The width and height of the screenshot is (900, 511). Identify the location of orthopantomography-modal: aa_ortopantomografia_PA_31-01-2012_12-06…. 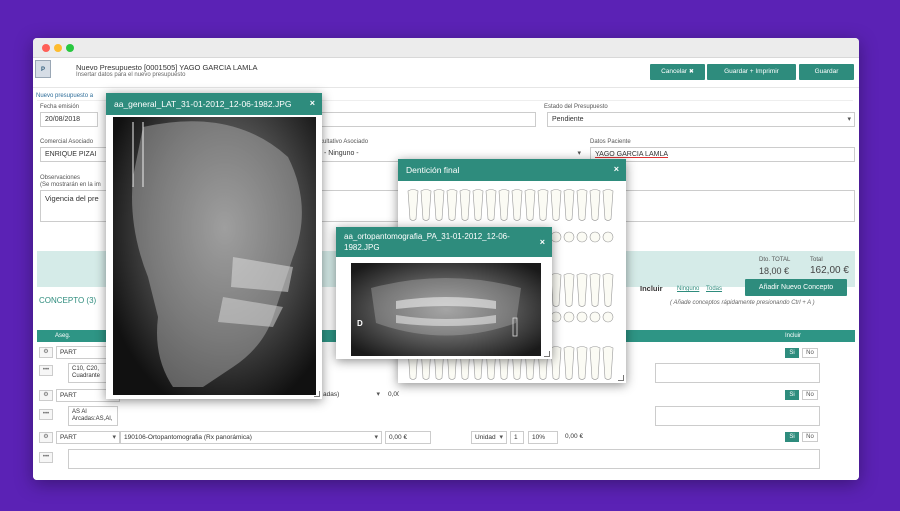
(444, 293).